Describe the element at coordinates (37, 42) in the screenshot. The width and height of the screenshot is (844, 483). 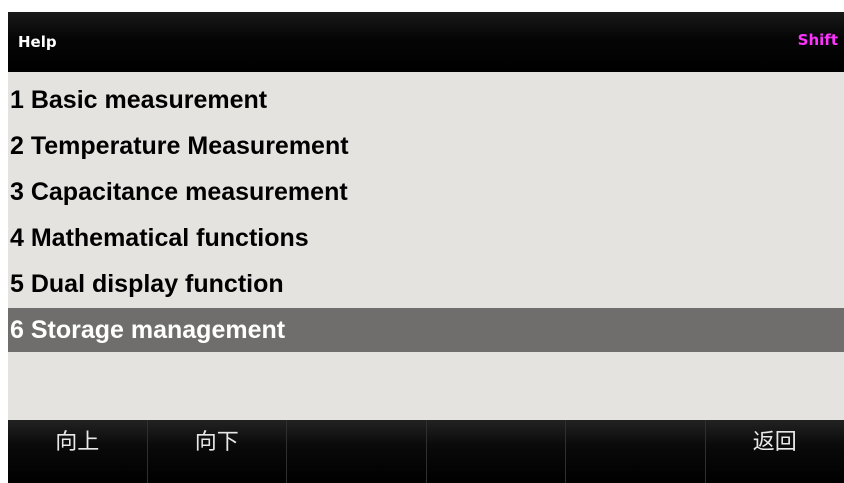
I see `page-title: Help` at that location.